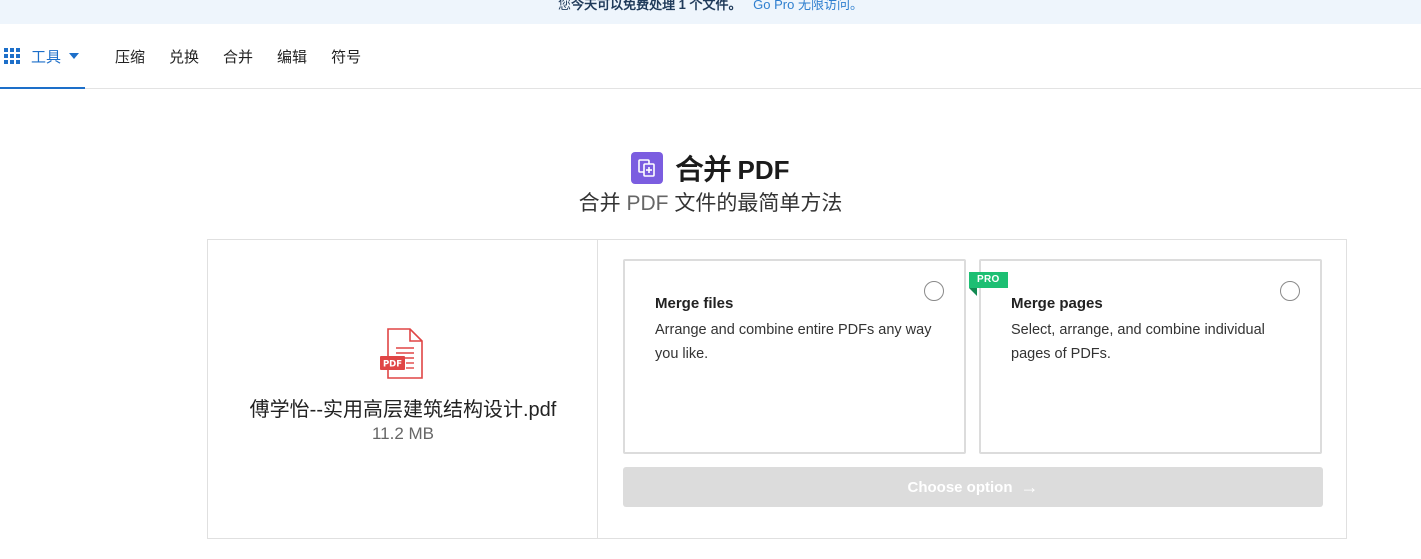 The image size is (1421, 559). What do you see at coordinates (403, 389) in the screenshot?
I see `file-panel: PDF 傅学怡--实用高层建筑结构设计.pdf 11.2 MB` at bounding box center [403, 389].